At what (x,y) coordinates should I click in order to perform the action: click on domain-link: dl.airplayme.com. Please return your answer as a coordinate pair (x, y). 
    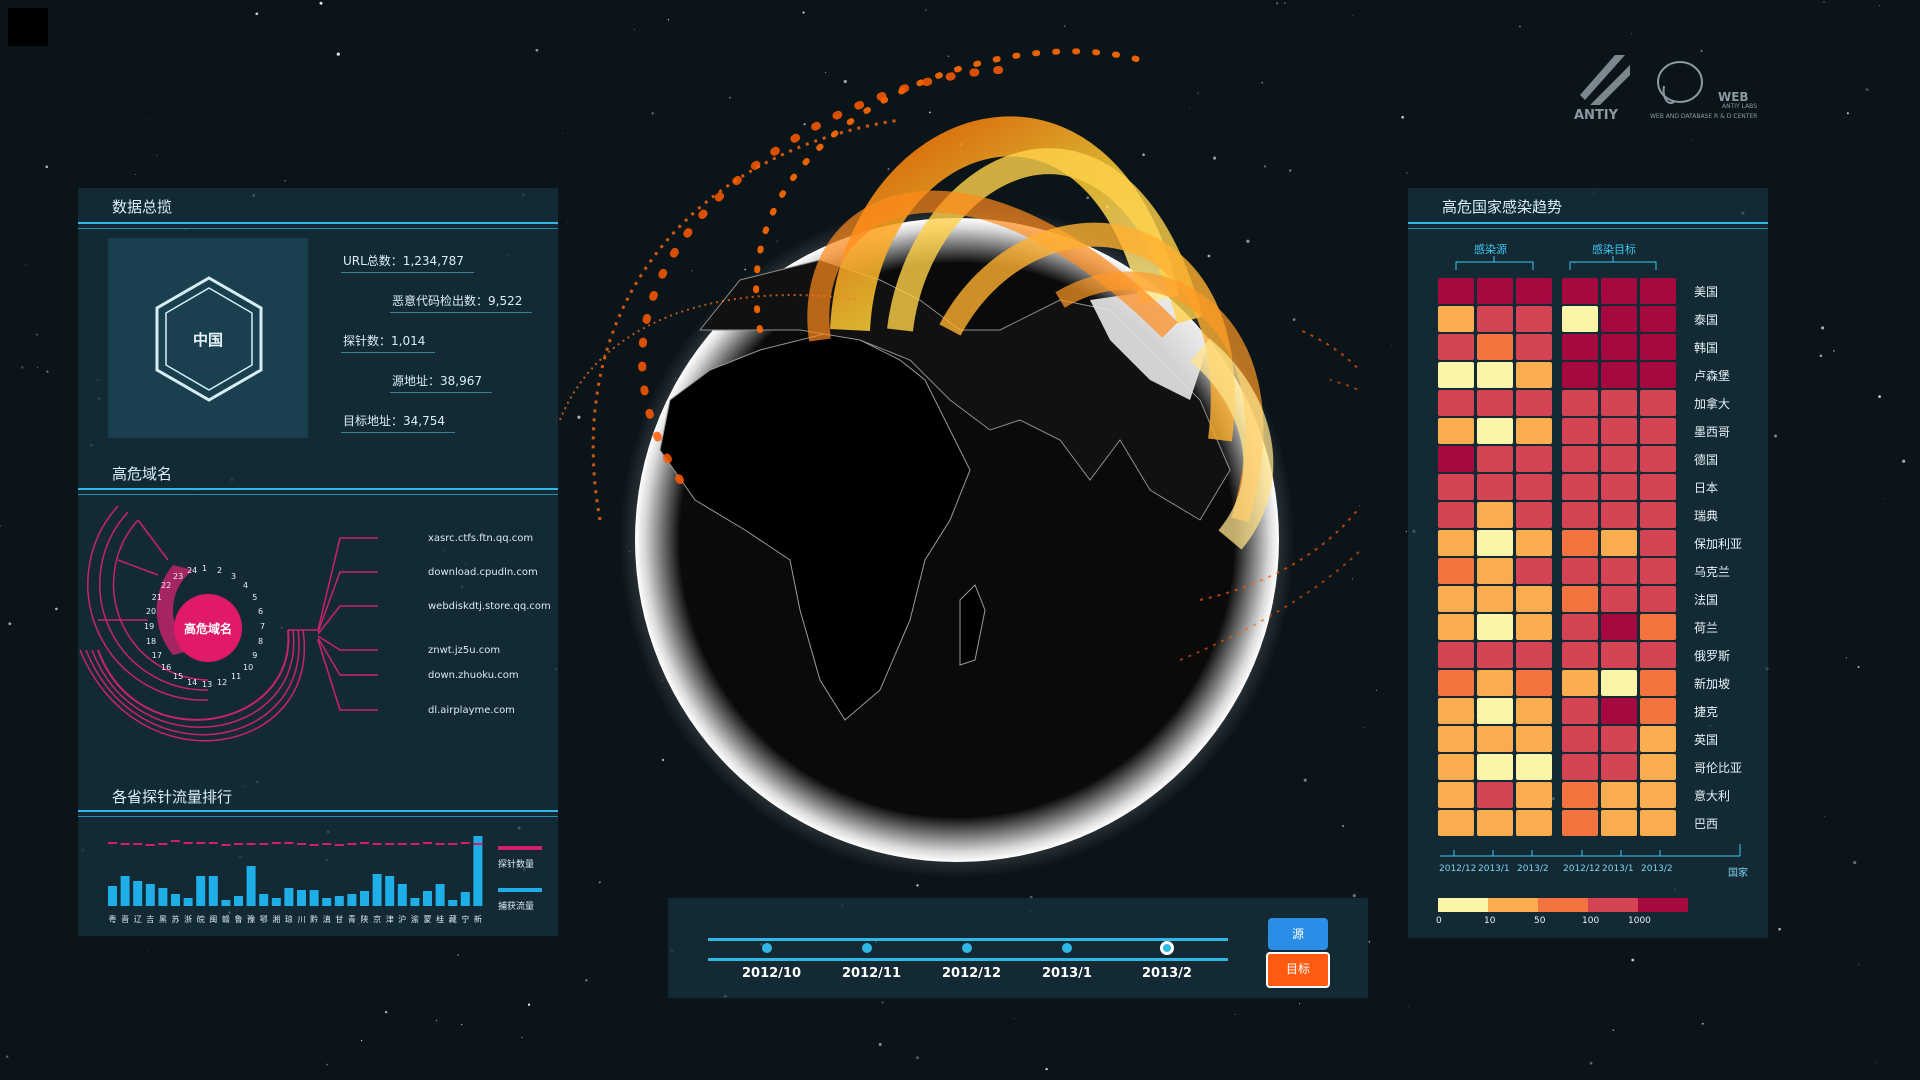
    Looking at the image, I should click on (471, 710).